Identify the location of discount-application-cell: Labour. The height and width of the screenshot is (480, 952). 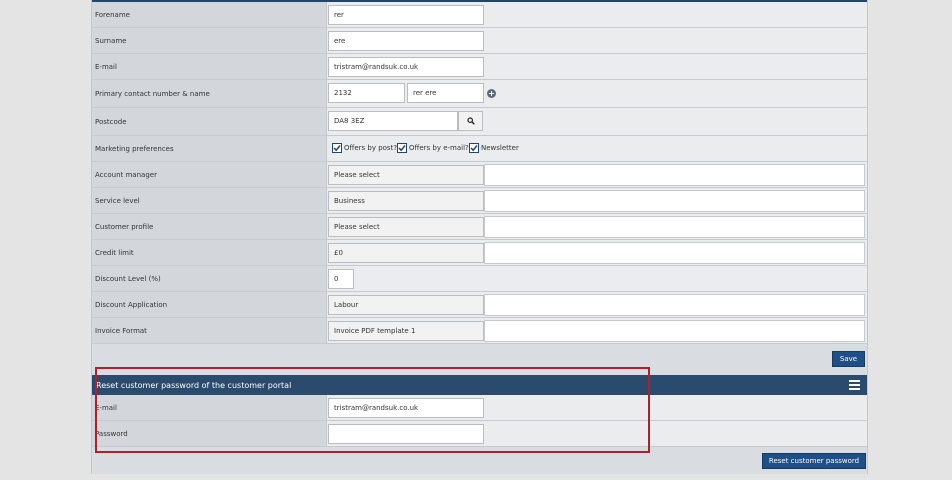
(596, 304).